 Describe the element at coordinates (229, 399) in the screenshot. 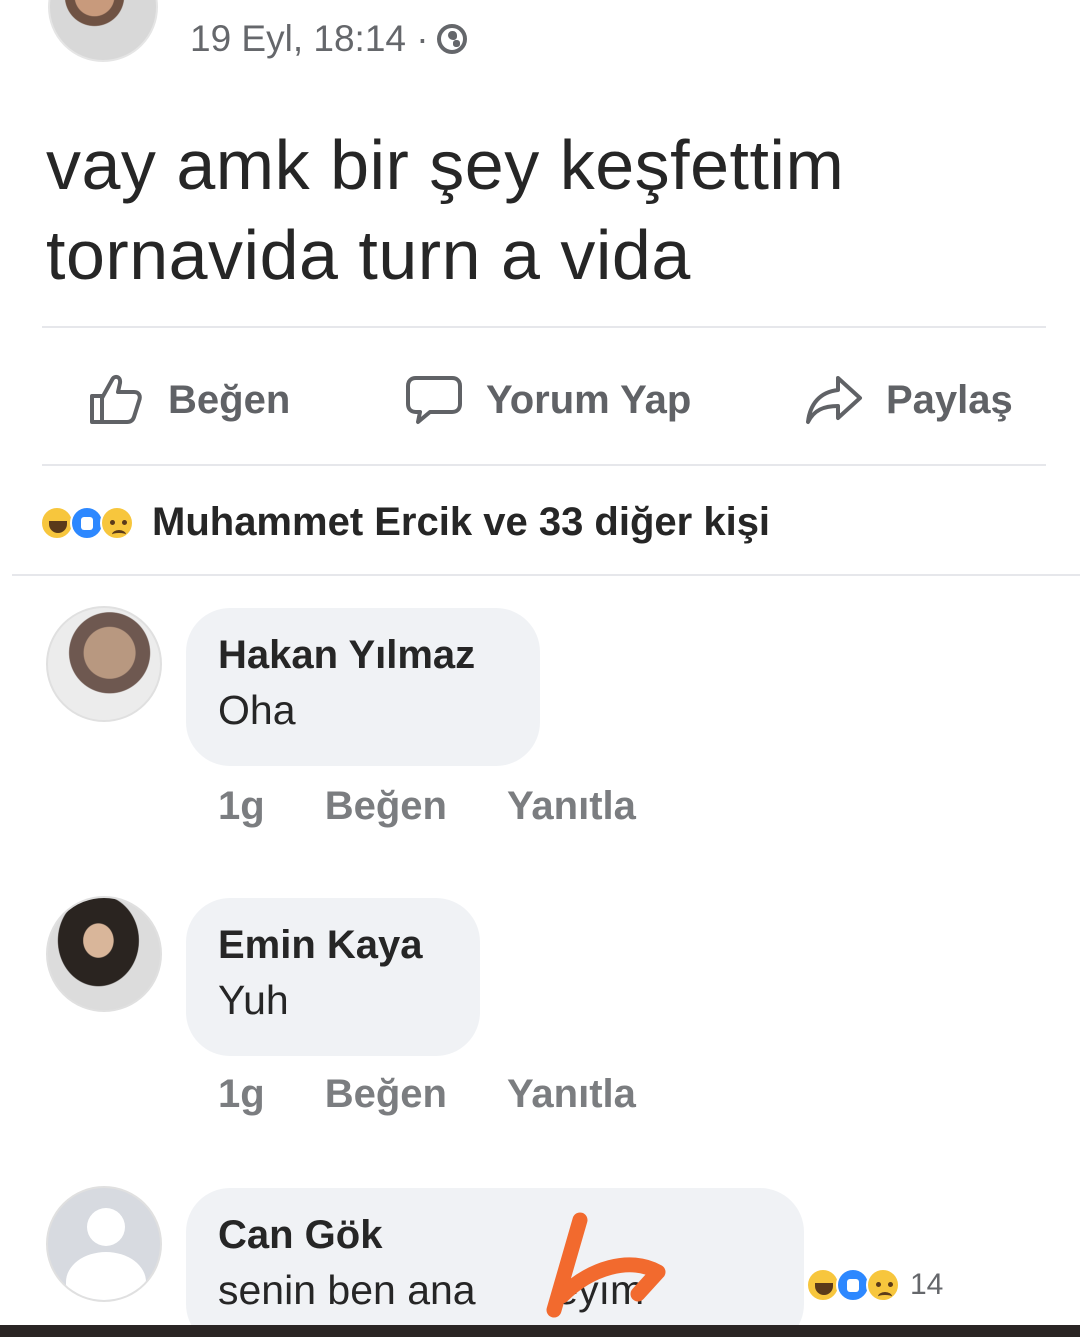

I see `like-button-label: Beğen` at that location.